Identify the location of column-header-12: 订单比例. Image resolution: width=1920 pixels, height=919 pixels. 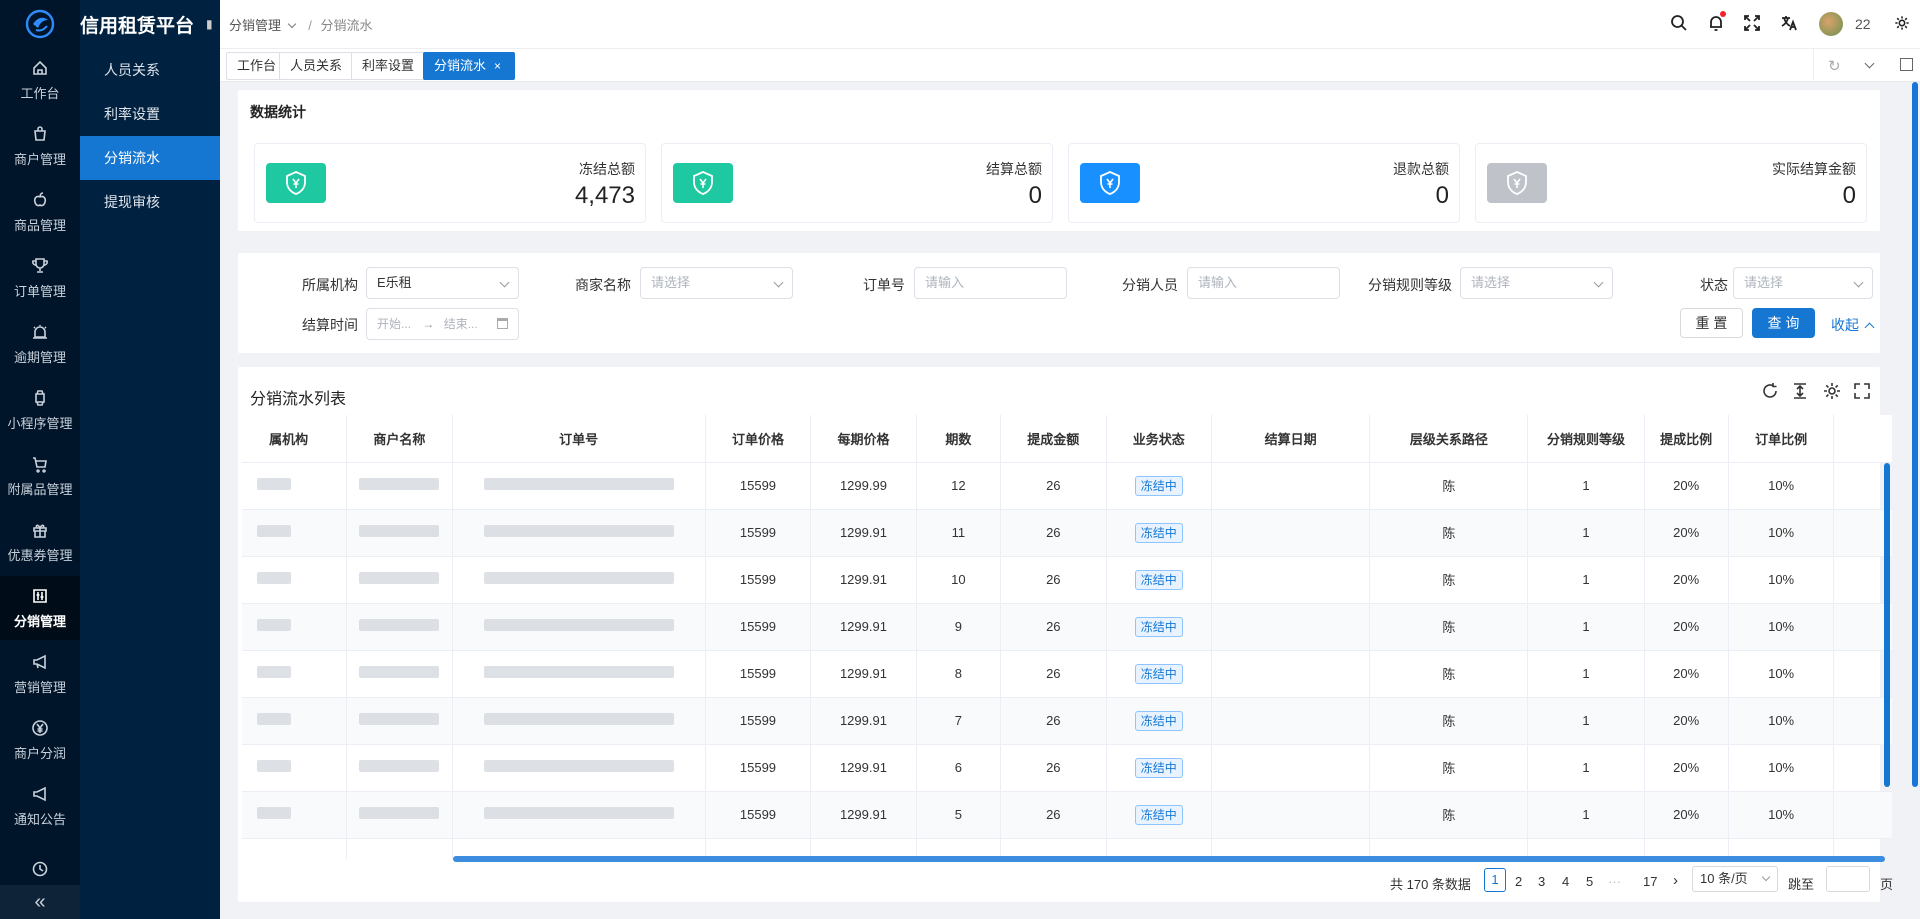
(1781, 439).